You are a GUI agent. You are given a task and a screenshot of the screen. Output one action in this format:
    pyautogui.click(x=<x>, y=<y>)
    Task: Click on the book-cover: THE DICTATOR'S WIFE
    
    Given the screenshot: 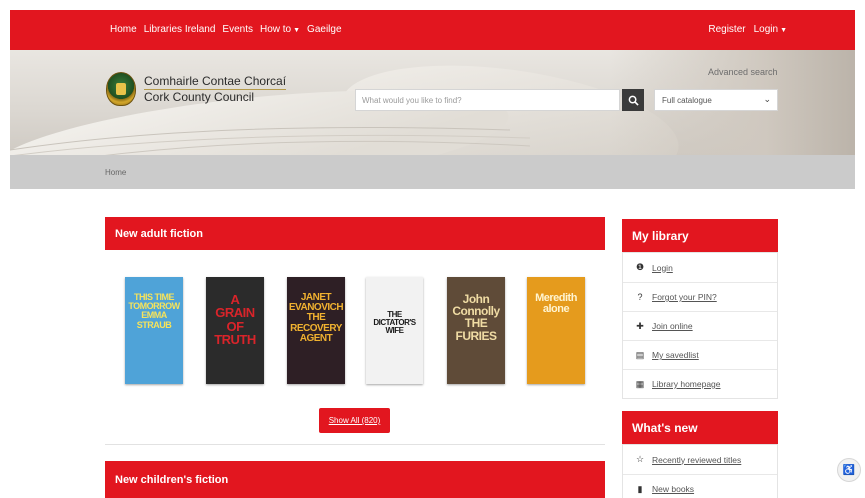 What is the action you would take?
    pyautogui.click(x=394, y=330)
    